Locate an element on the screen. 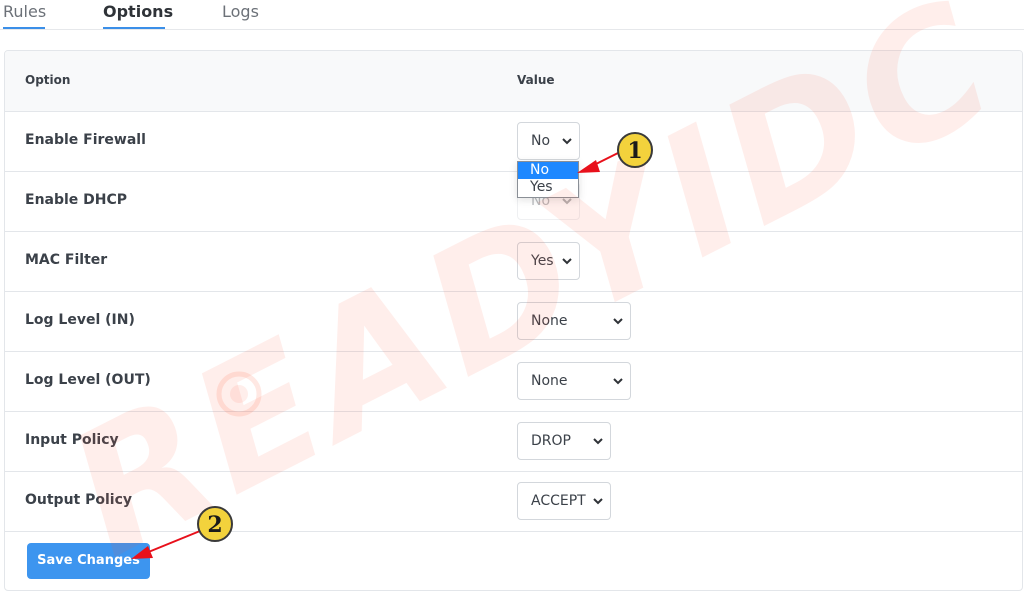 The height and width of the screenshot is (595, 1033). row-label: MAC Filter is located at coordinates (66, 260).